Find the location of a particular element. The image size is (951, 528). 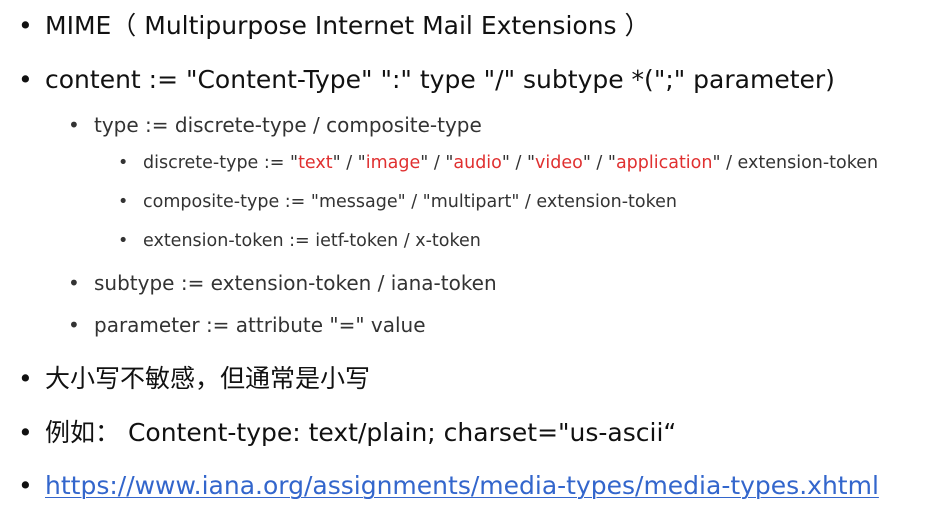

case-note: 大小写不敏感，但通常是小写 is located at coordinates (208, 378).